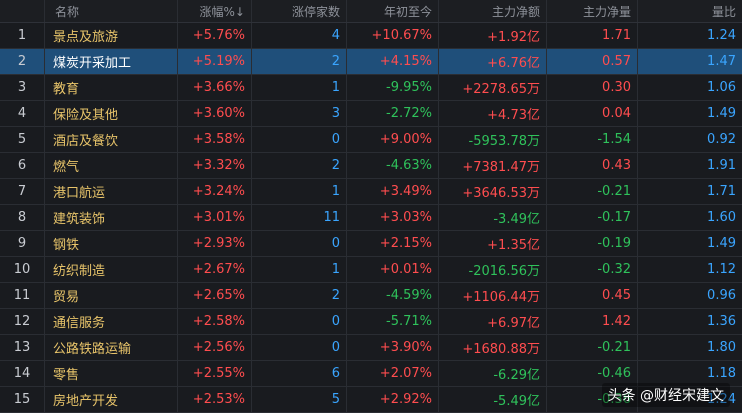 This screenshot has width=742, height=413. I want to click on main-net-value: 1.42, so click(592, 321).